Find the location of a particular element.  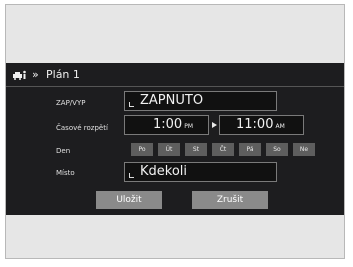

triangle-right-icon is located at coordinates (214, 125).